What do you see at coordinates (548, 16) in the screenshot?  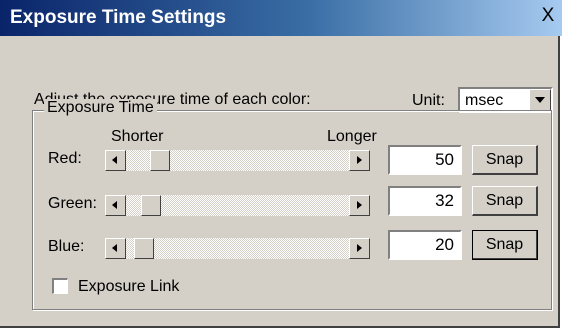 I see `close-button: X` at bounding box center [548, 16].